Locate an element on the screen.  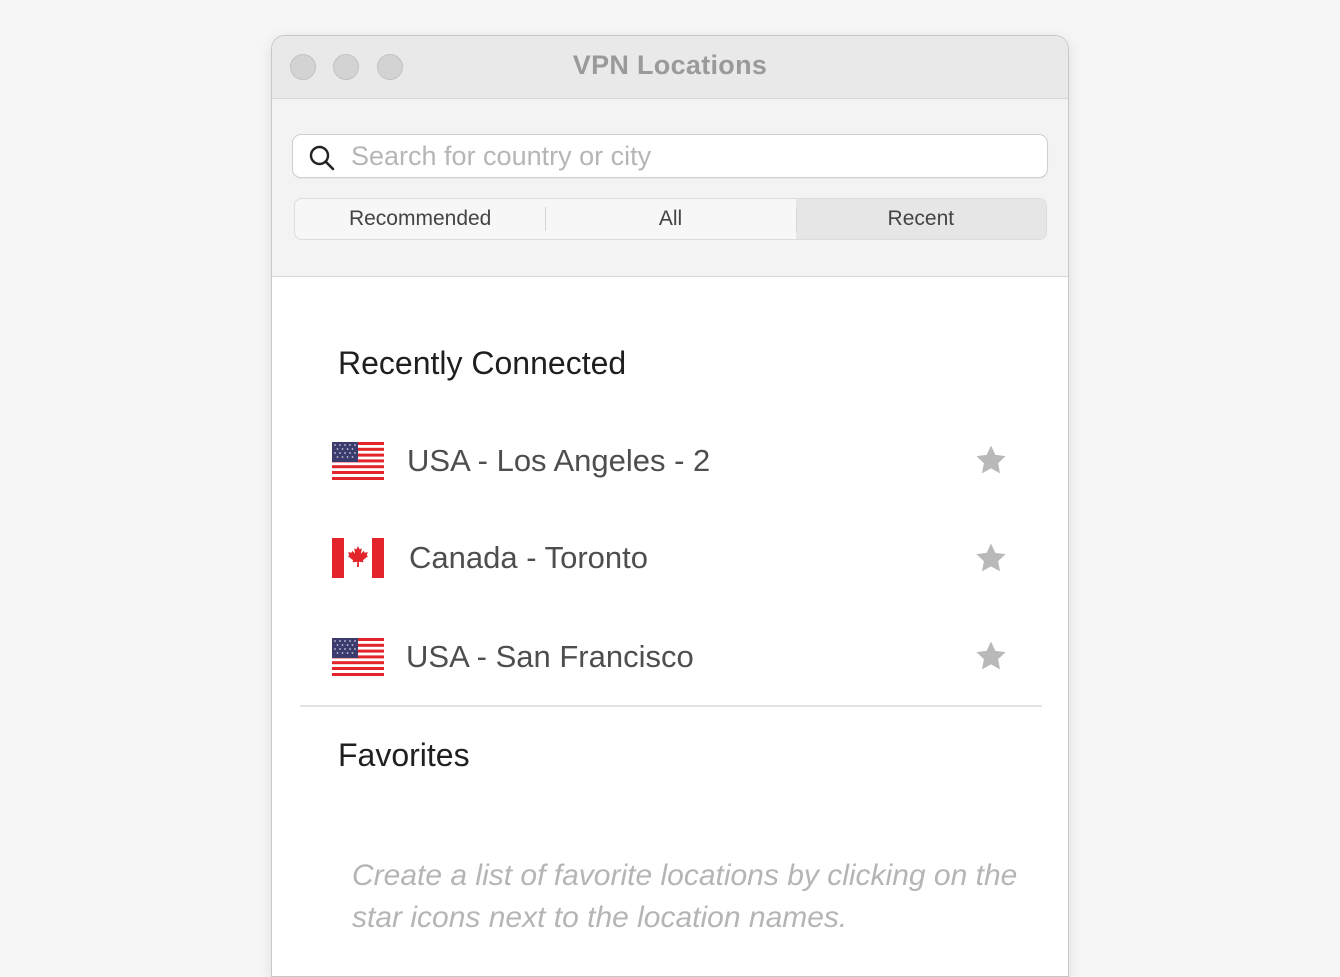
location-tabs: Recommended All Recent is located at coordinates (670, 219).